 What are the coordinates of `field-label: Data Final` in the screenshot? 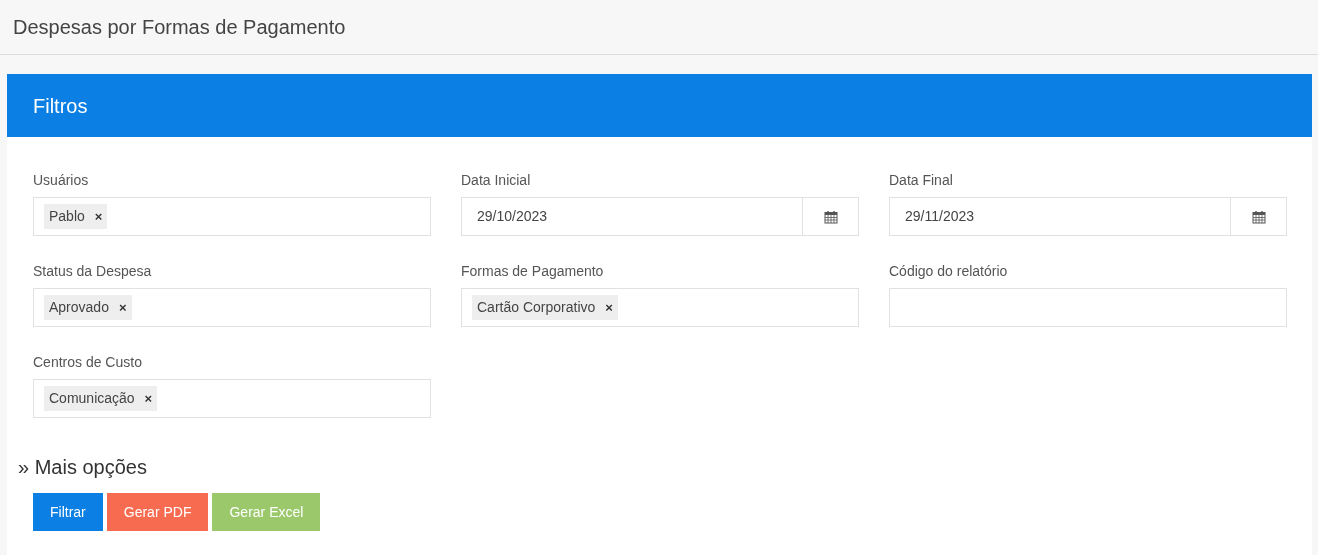 It's located at (921, 180).